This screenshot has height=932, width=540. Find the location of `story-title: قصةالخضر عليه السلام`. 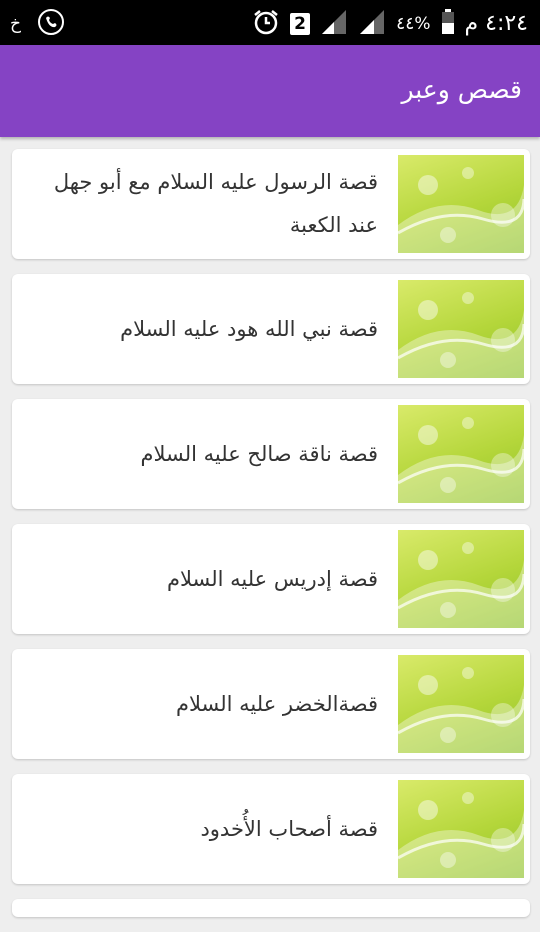

story-title: قصةالخضر عليه السلام is located at coordinates (276, 703).